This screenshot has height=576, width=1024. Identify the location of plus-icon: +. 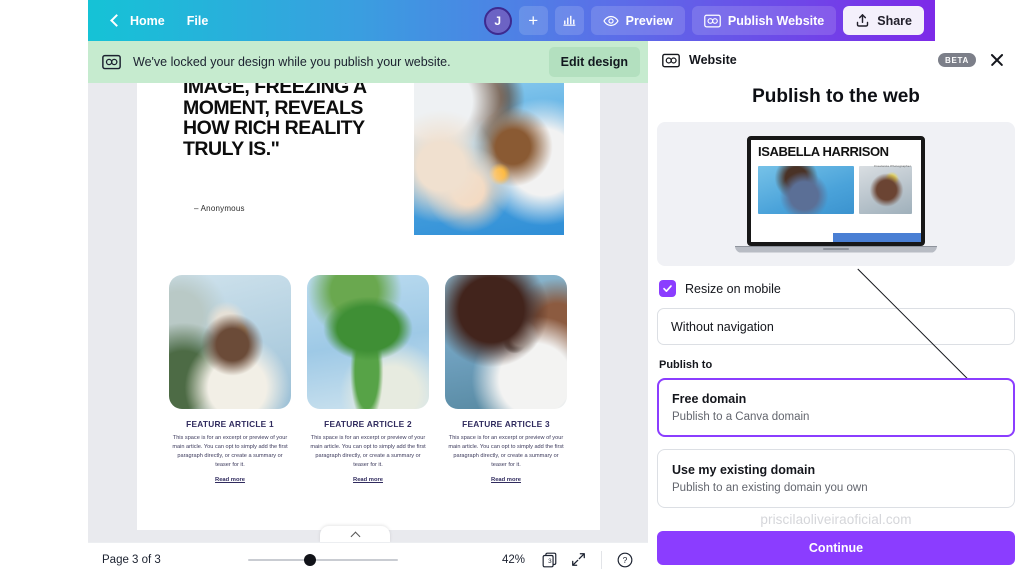
(533, 20).